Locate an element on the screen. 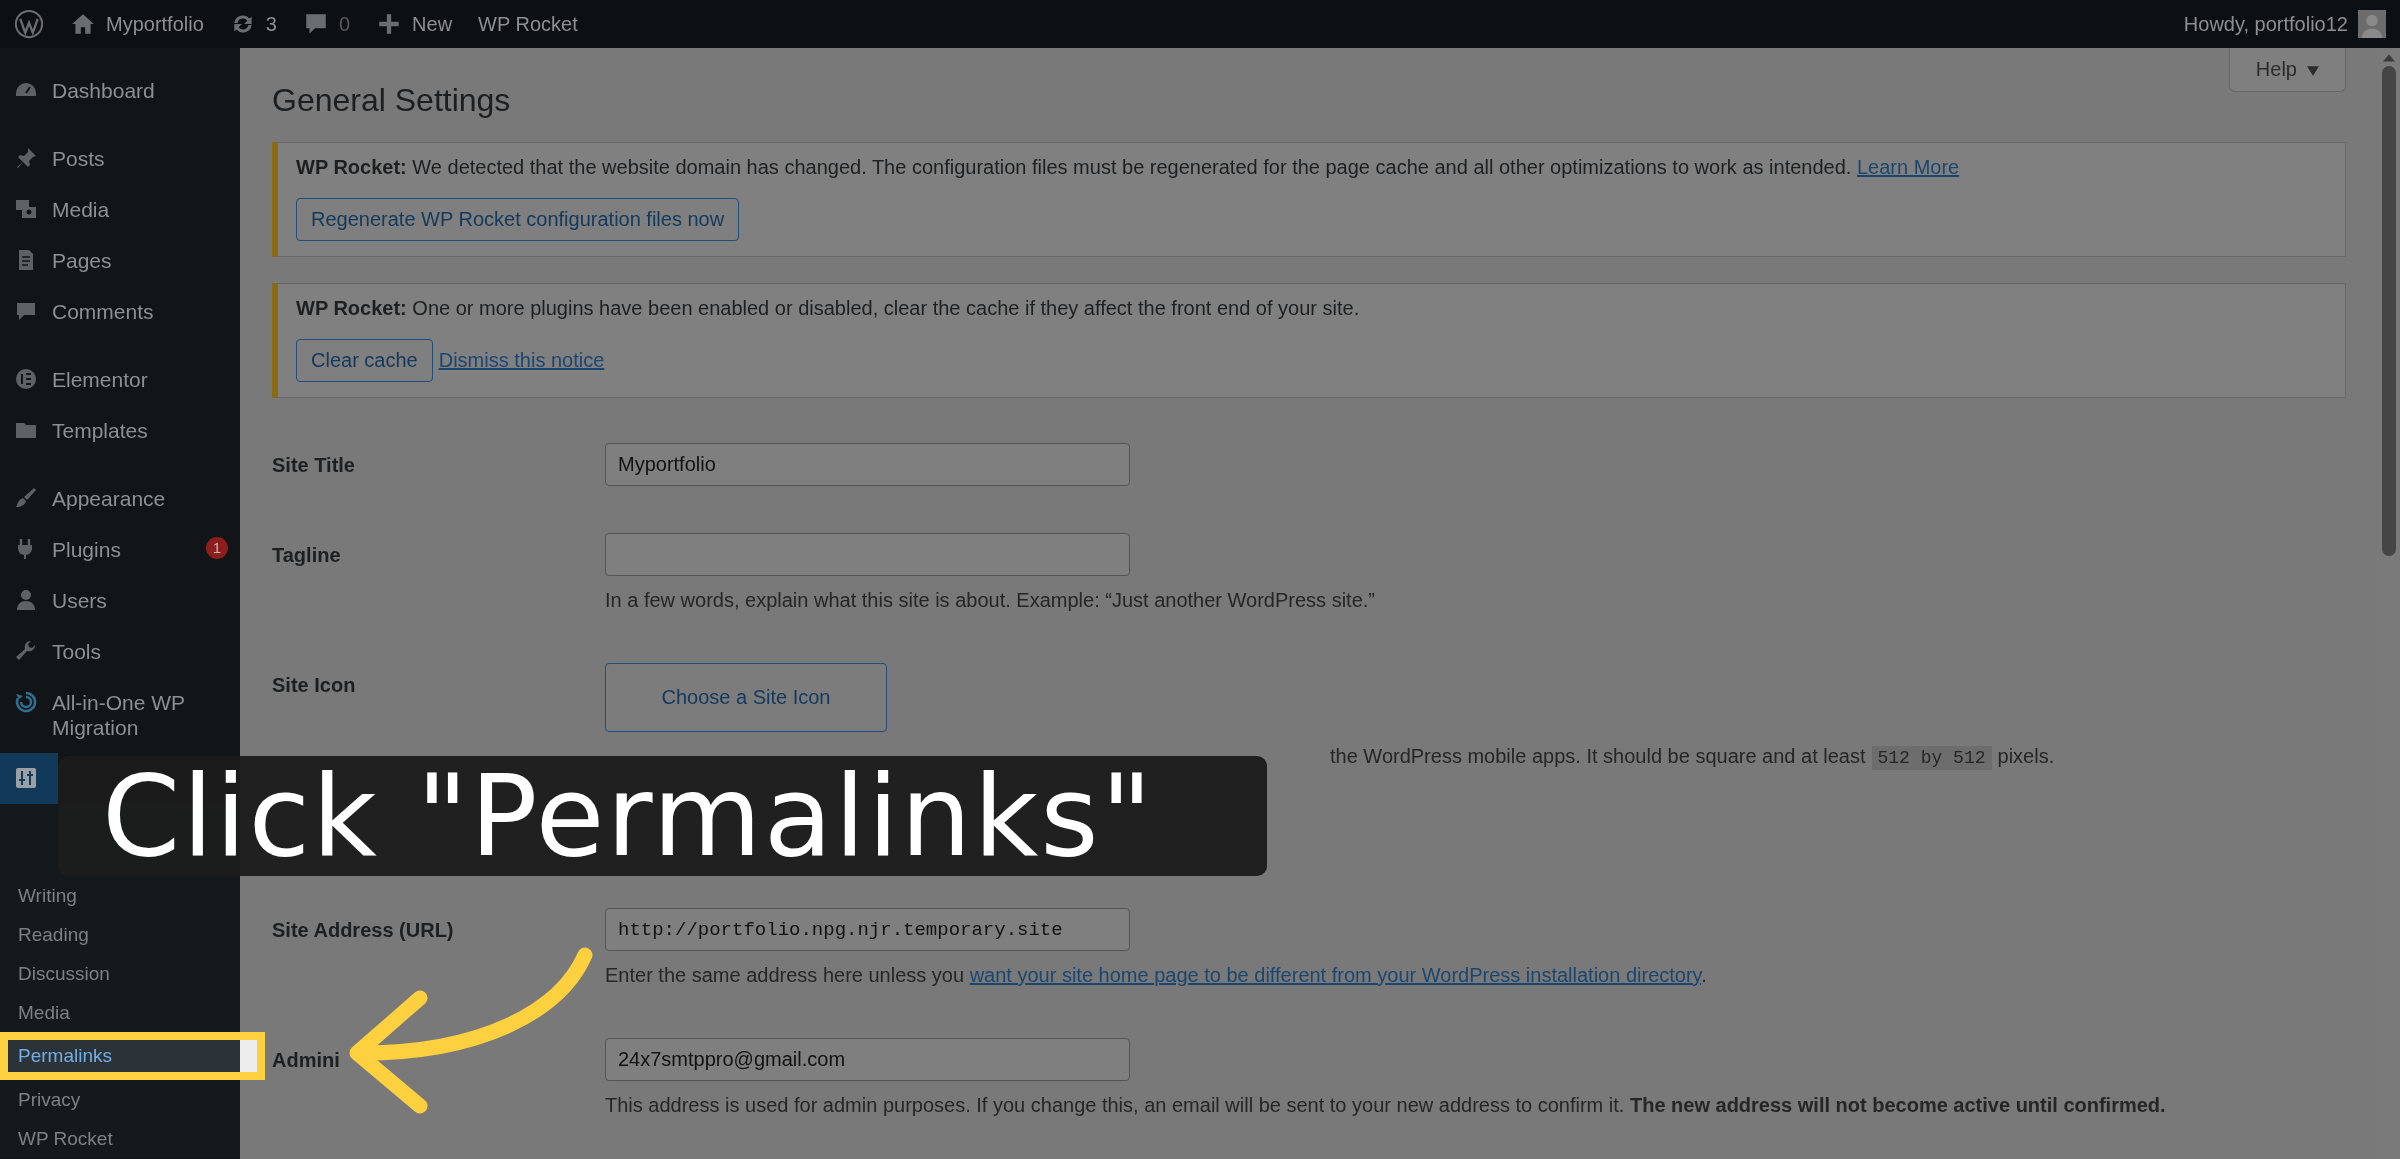 Image resolution: width=2400 pixels, height=1159 pixels. menu-item: Templates is located at coordinates (120, 430).